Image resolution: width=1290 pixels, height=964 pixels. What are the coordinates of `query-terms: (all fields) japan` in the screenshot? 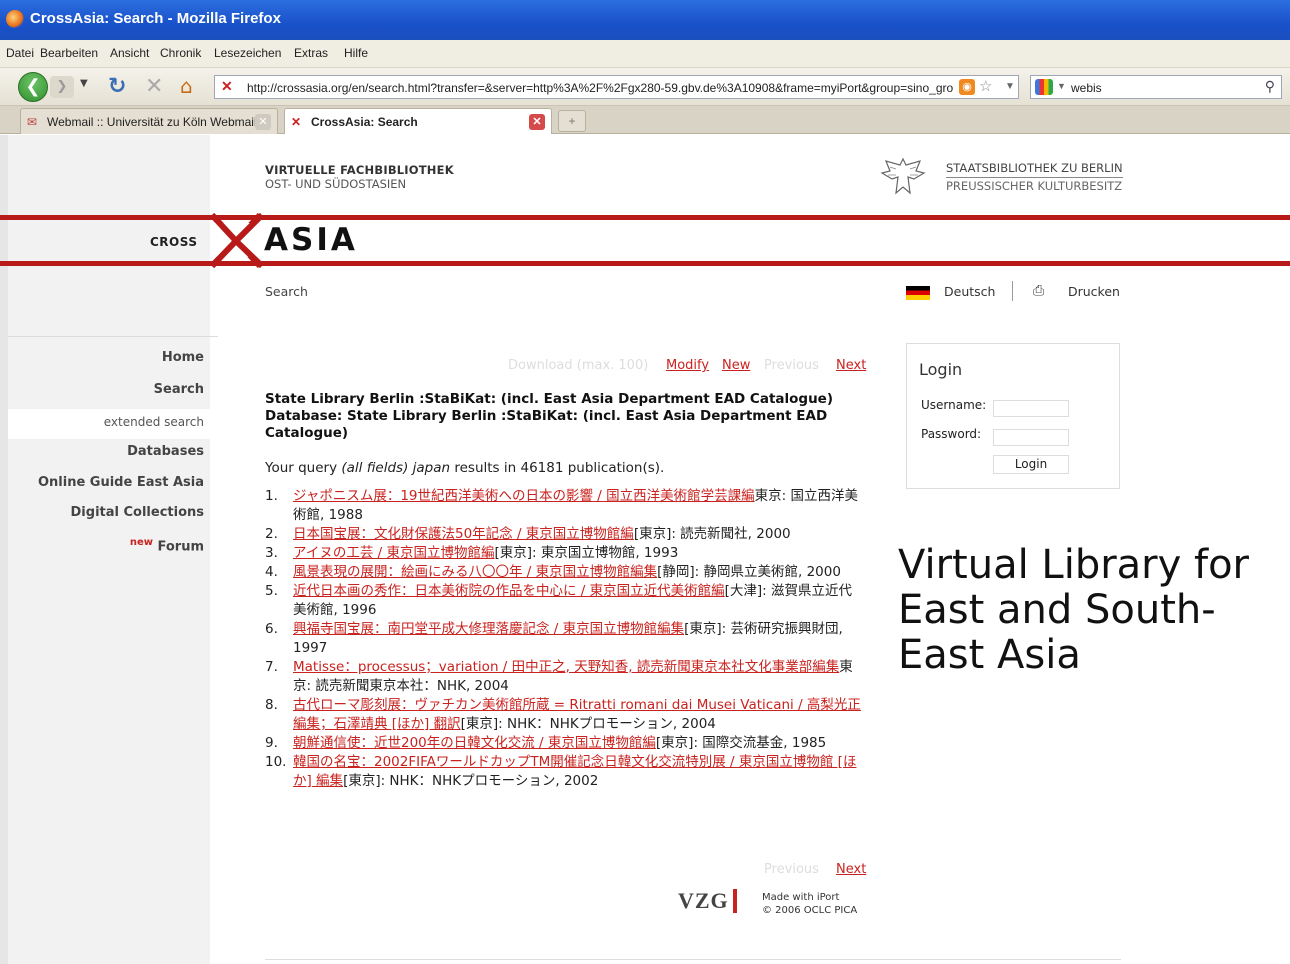 It's located at (396, 468).